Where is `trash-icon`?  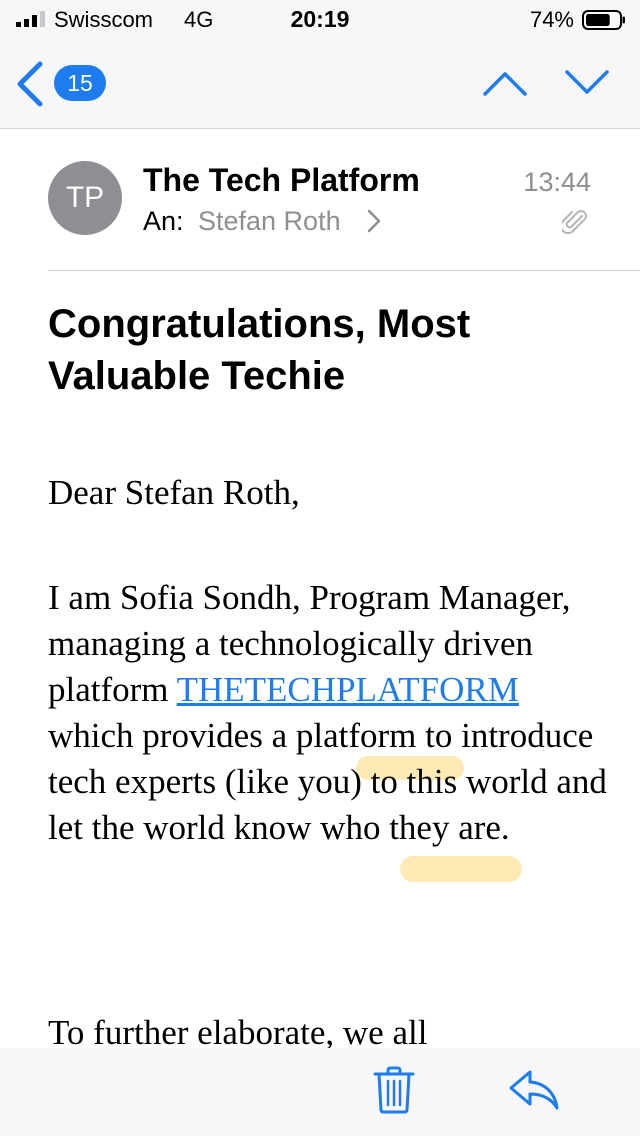
trash-icon is located at coordinates (394, 1090).